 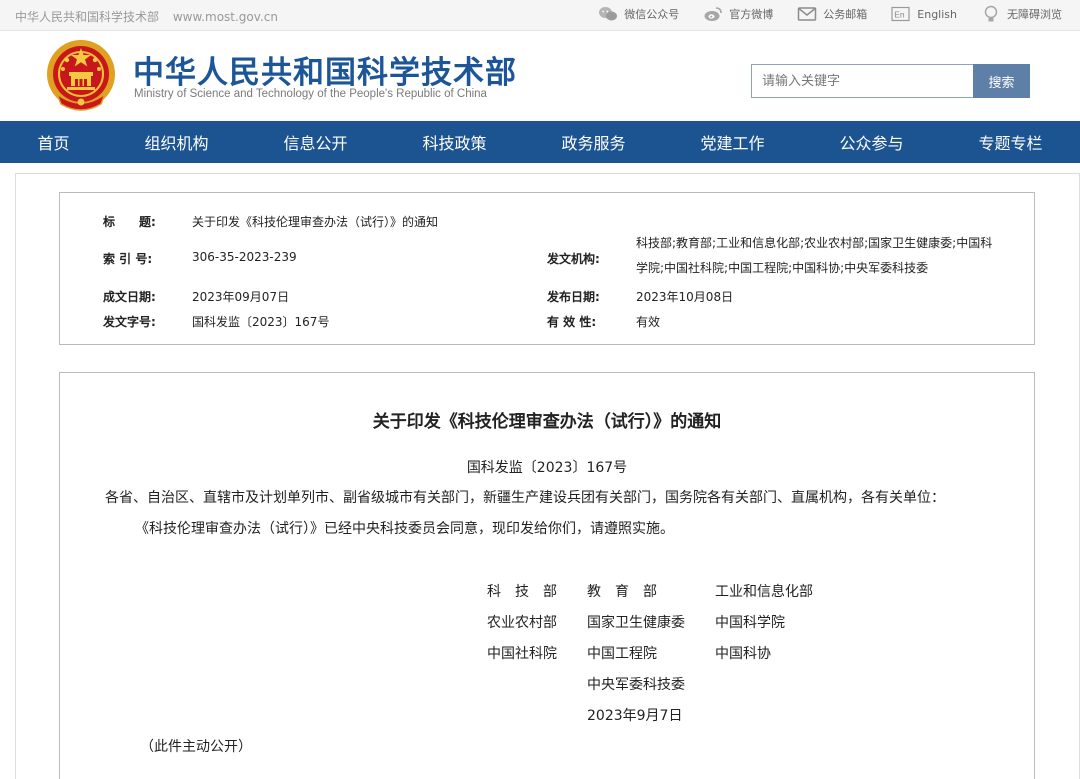 What do you see at coordinates (636, 685) in the screenshot?
I see `signatory: 中央军委科技委` at bounding box center [636, 685].